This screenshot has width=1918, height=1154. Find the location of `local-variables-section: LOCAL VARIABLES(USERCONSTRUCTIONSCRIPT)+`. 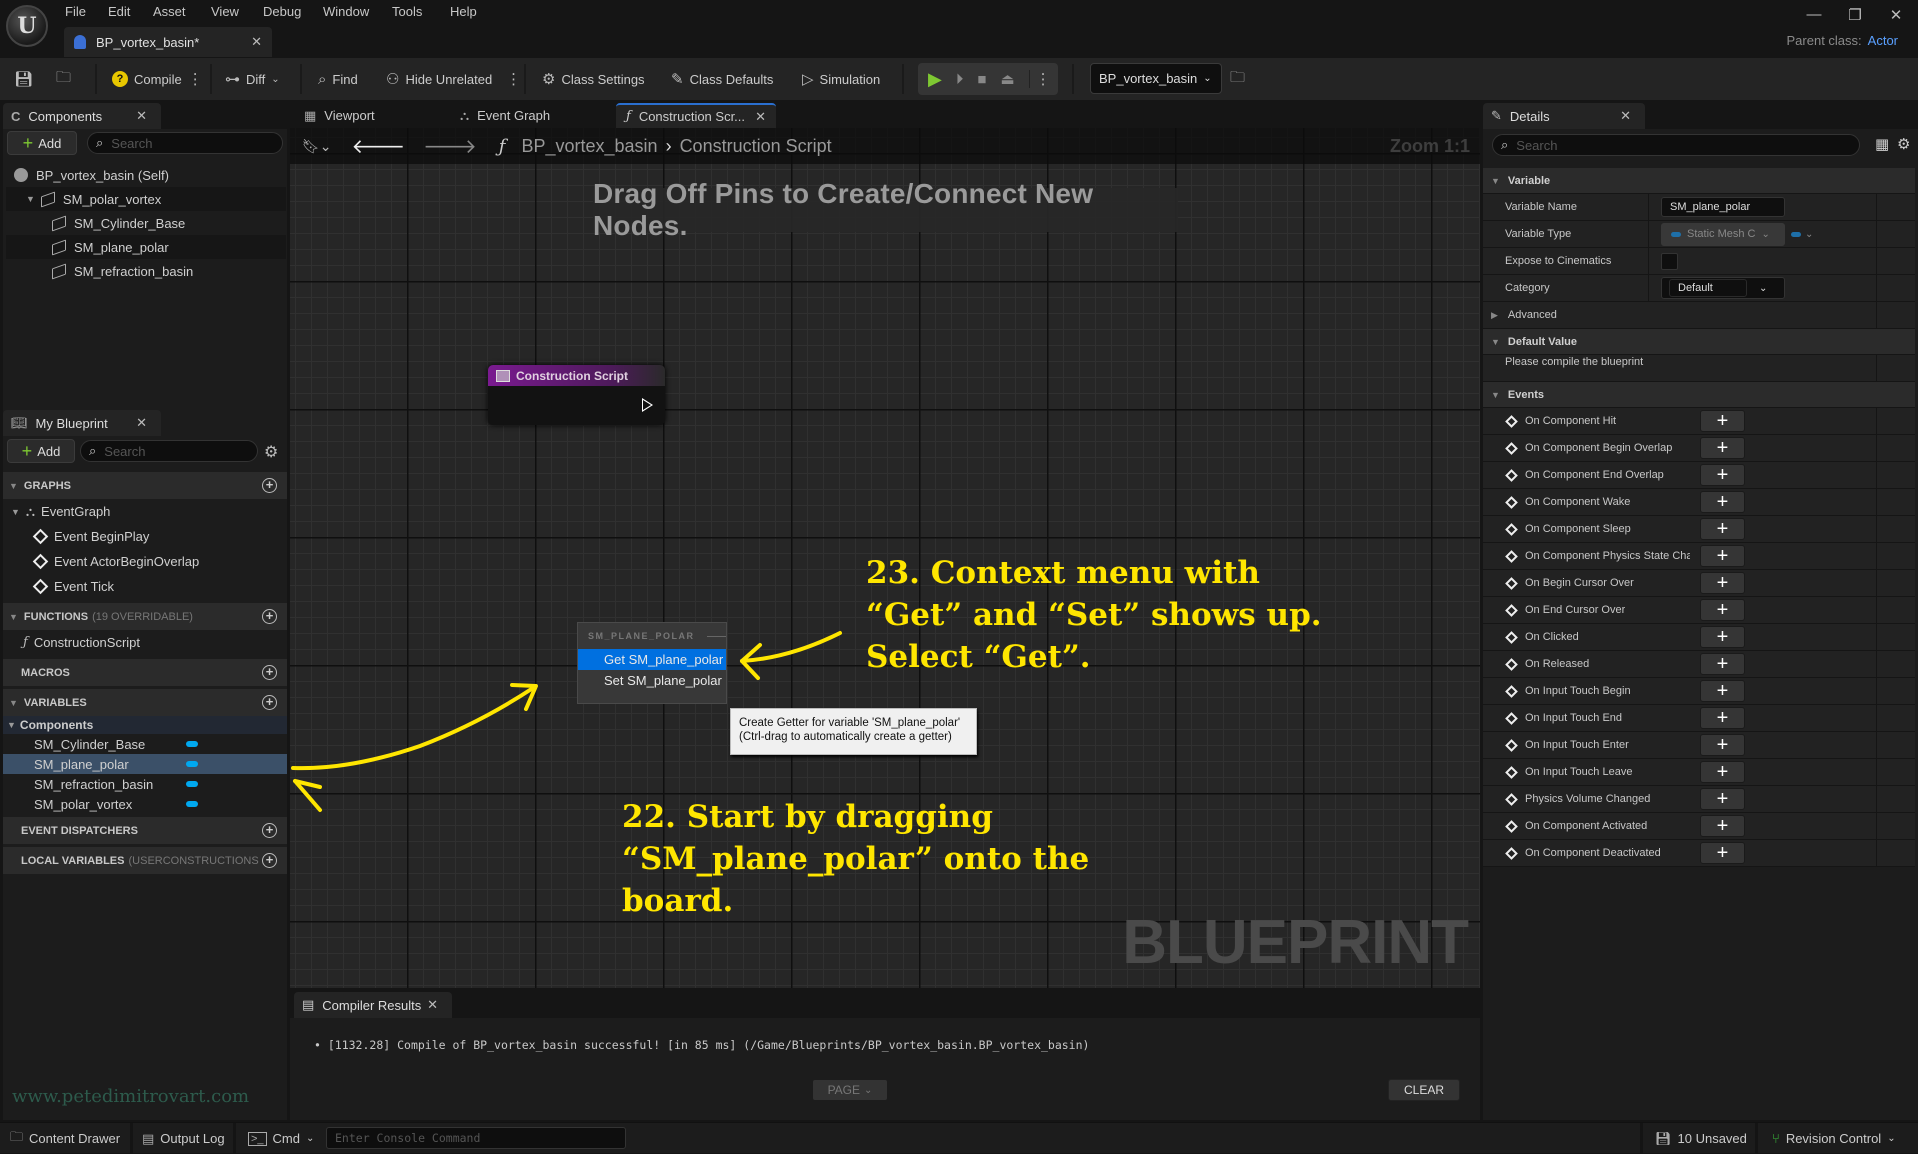

local-variables-section: LOCAL VARIABLES(USERCONSTRUCTIONSCRIPT)+ is located at coordinates (145, 860).